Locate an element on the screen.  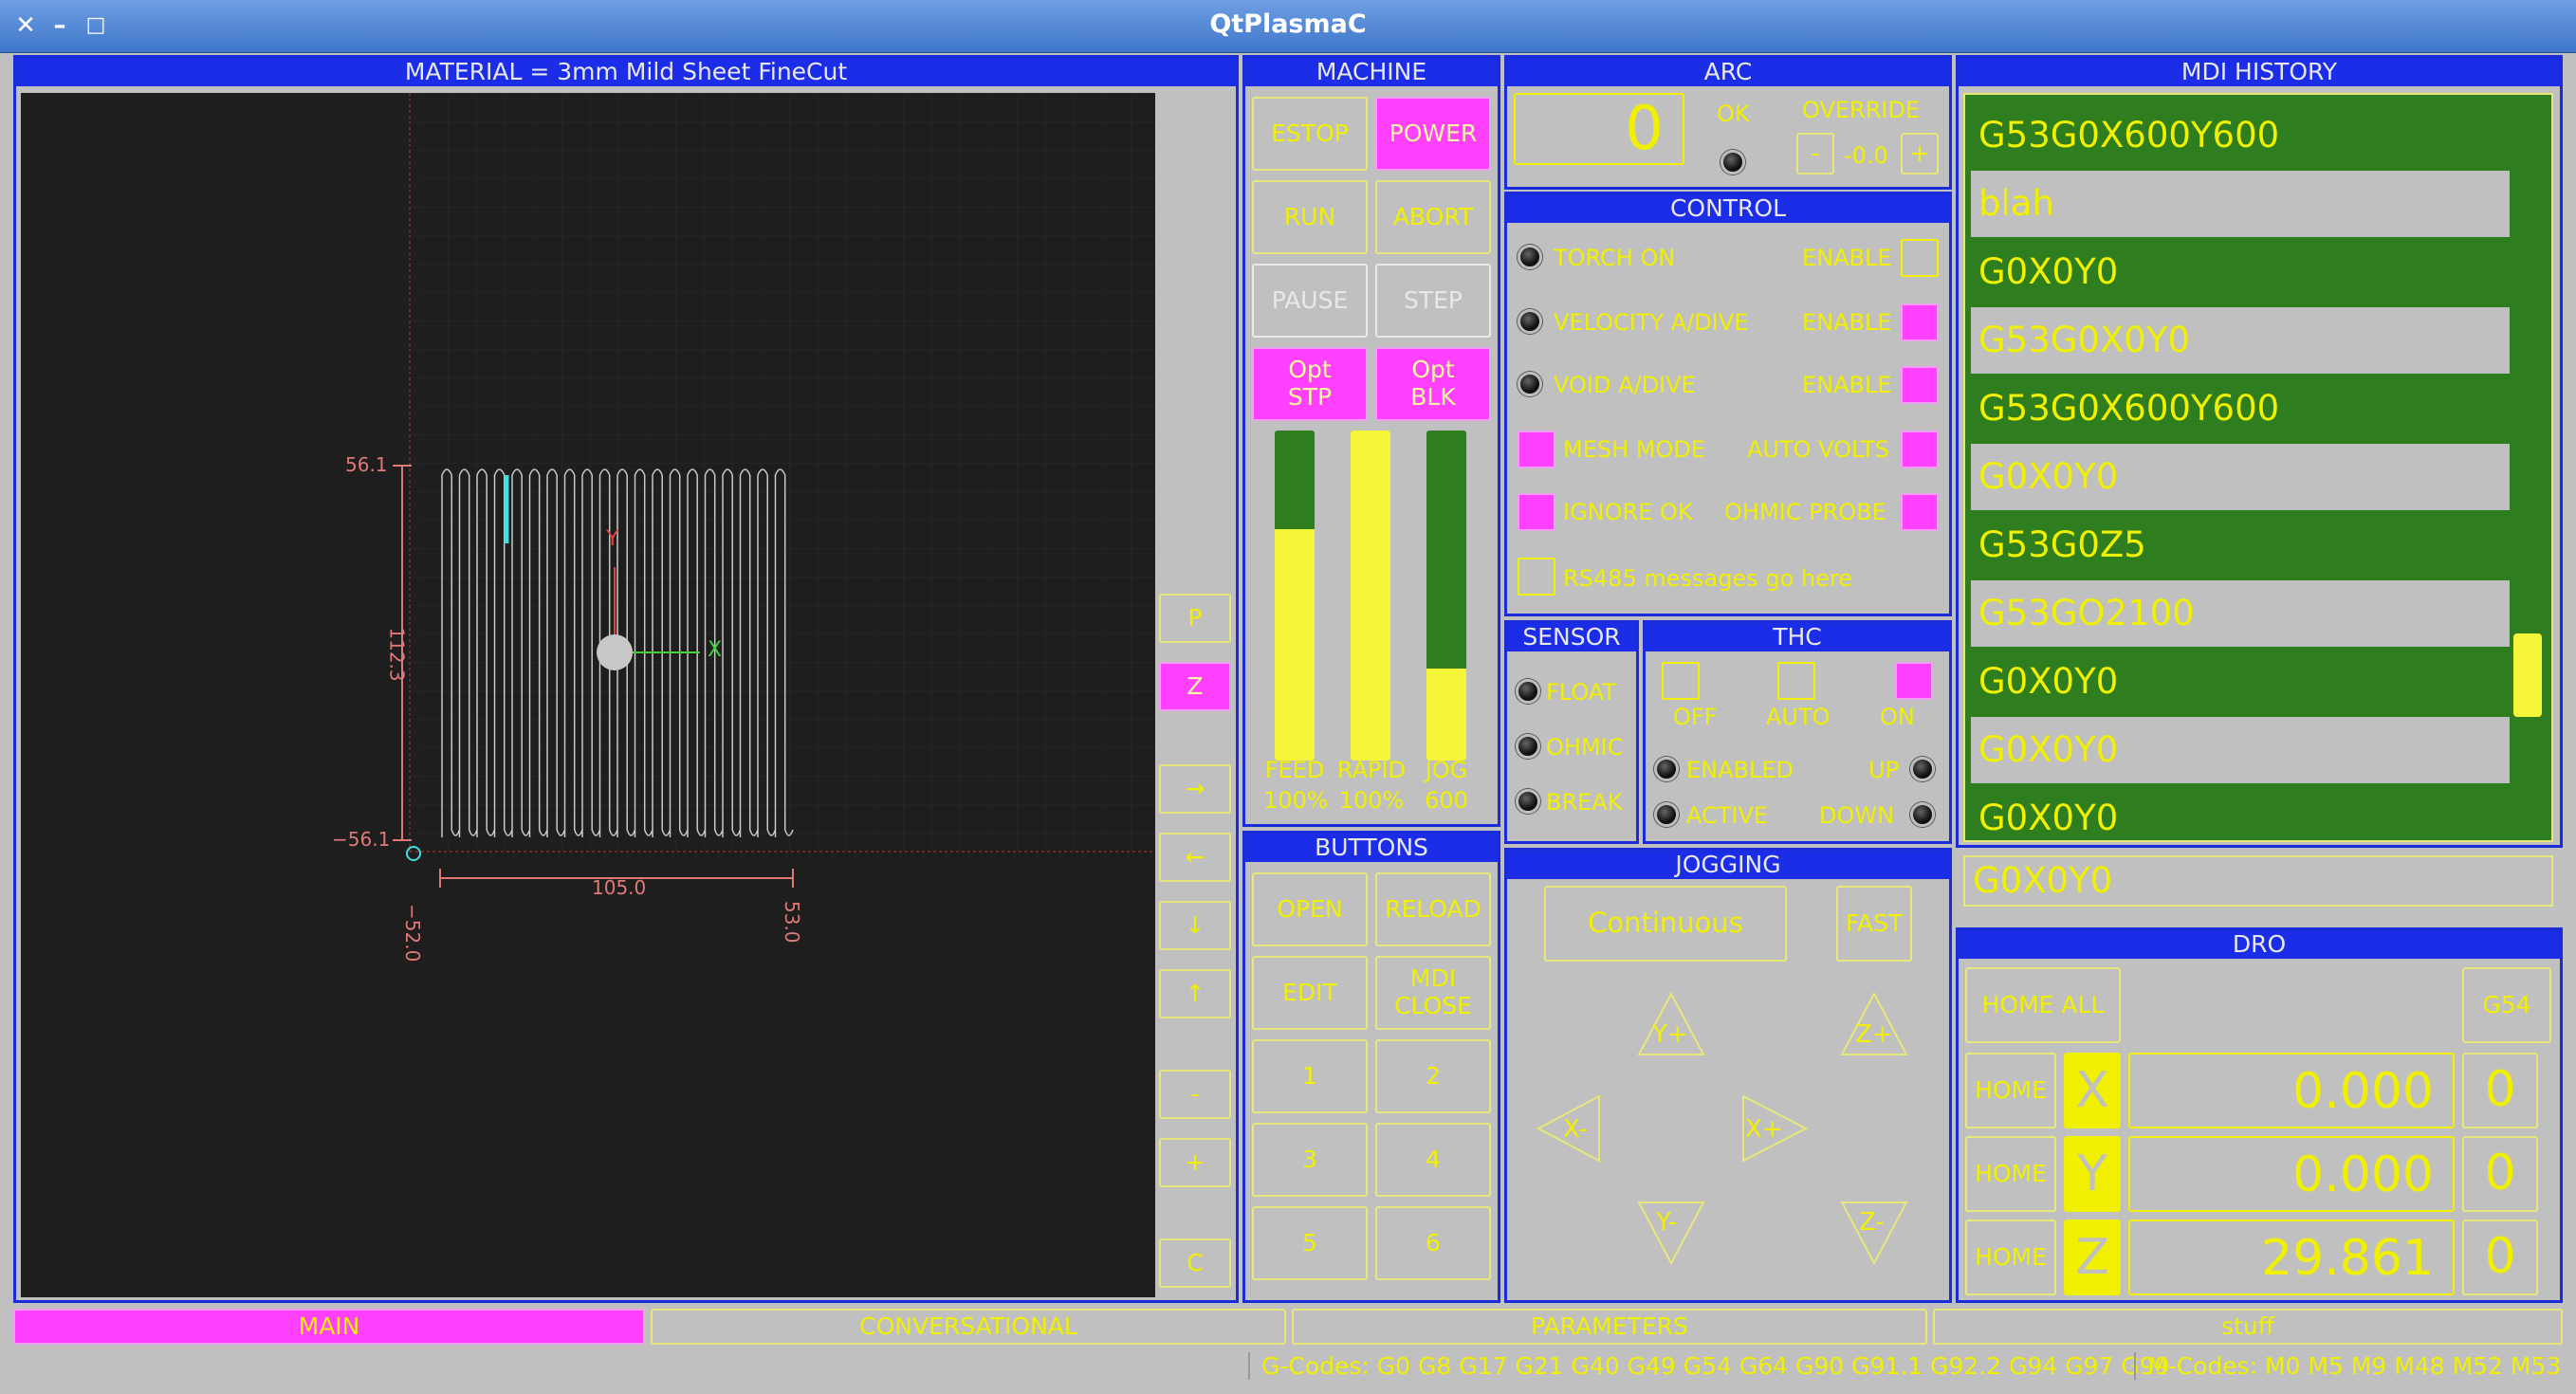
override-plus-button: + is located at coordinates (1920, 153).